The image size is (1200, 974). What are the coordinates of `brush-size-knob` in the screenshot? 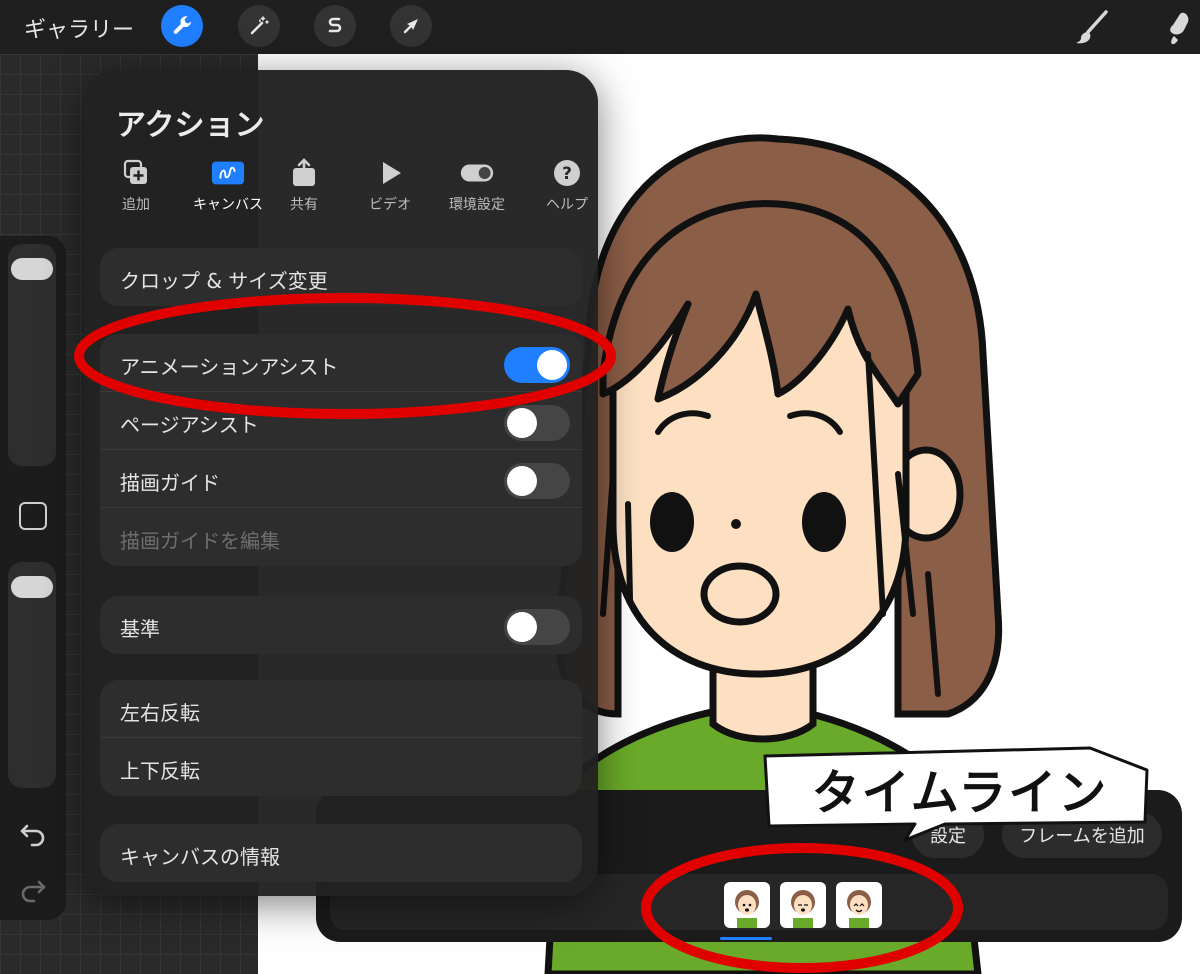 It's located at (32, 269).